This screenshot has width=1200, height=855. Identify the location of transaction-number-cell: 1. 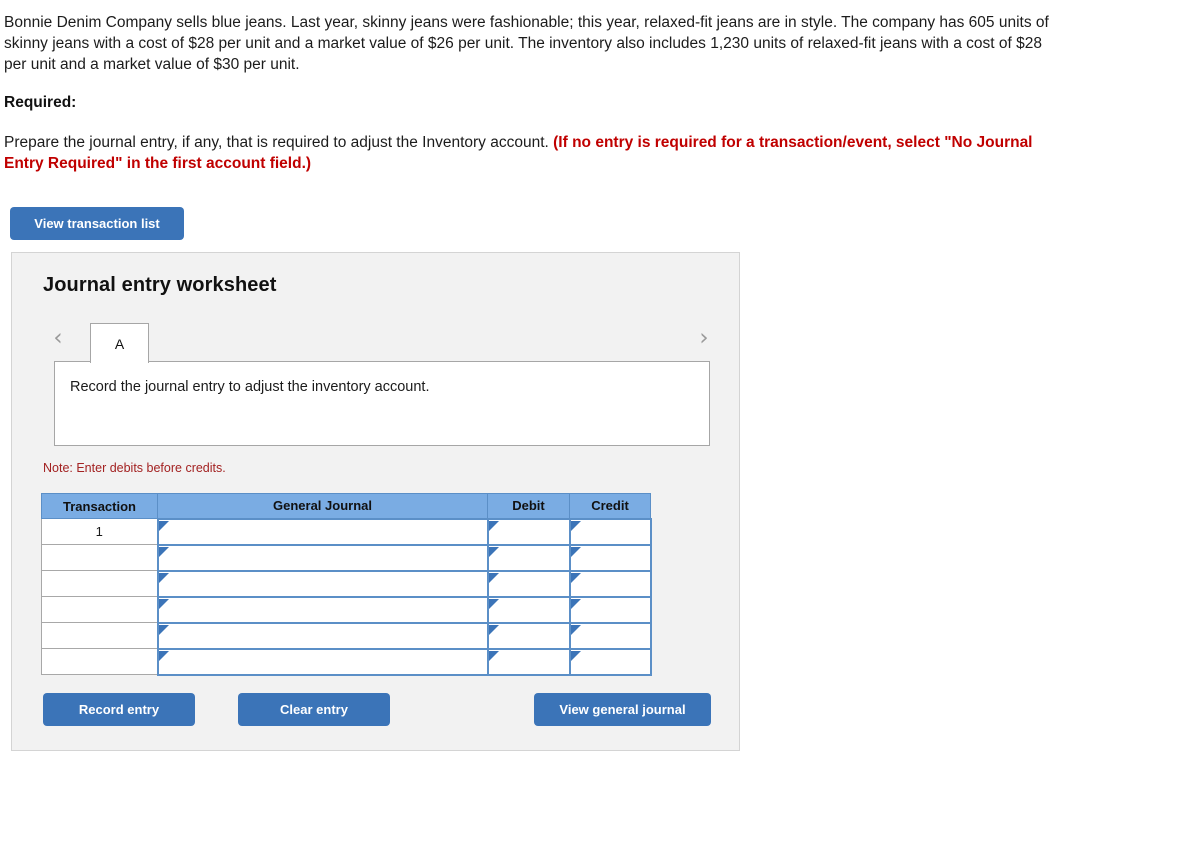
(99, 531).